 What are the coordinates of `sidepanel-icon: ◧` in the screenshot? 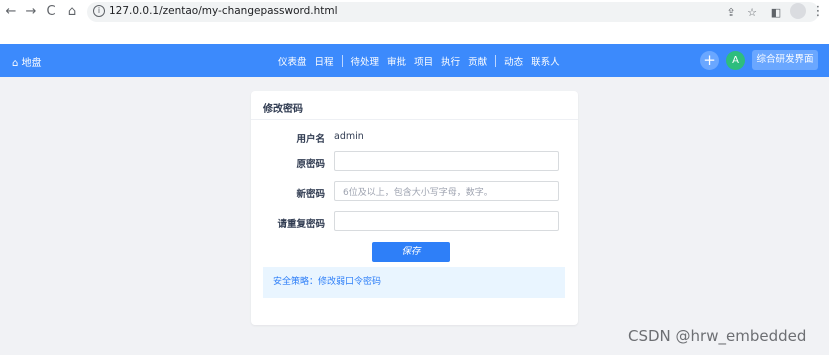 It's located at (776, 13).